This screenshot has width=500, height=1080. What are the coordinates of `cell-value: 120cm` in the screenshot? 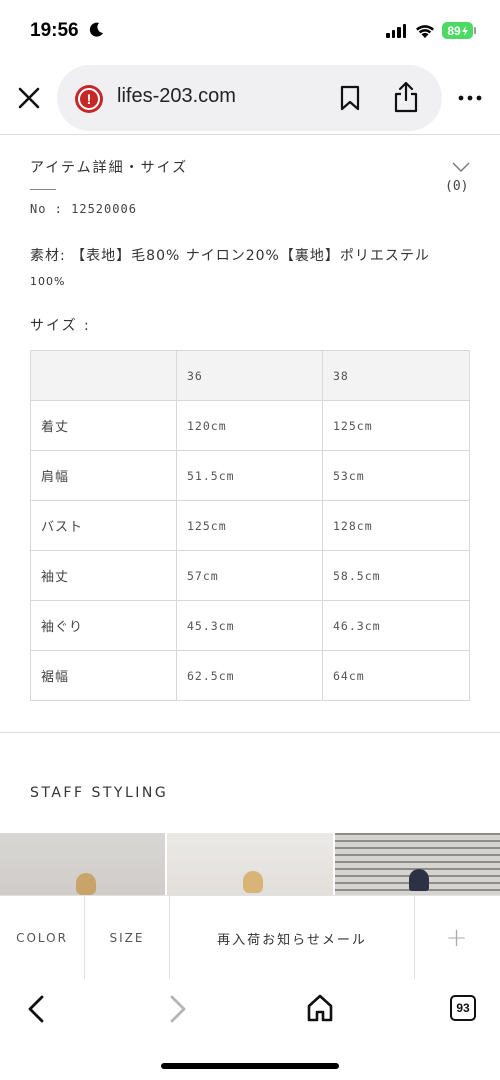 It's located at (249, 425).